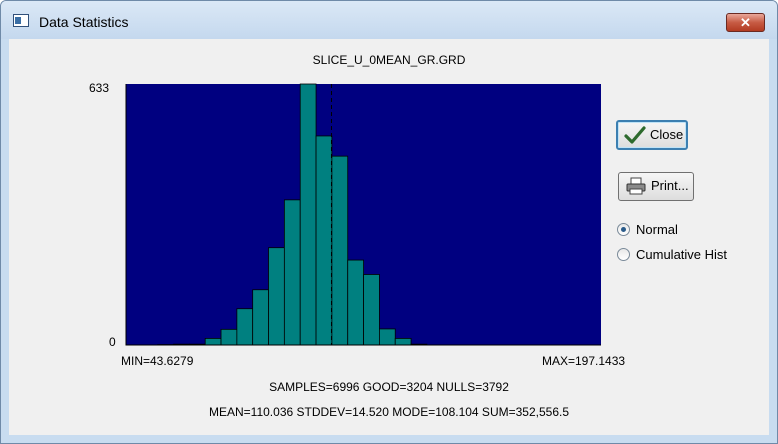  What do you see at coordinates (389, 387) in the screenshot?
I see `samples-stats-line: SAMPLES=6996 GOOD=3204 NULLS=3792` at bounding box center [389, 387].